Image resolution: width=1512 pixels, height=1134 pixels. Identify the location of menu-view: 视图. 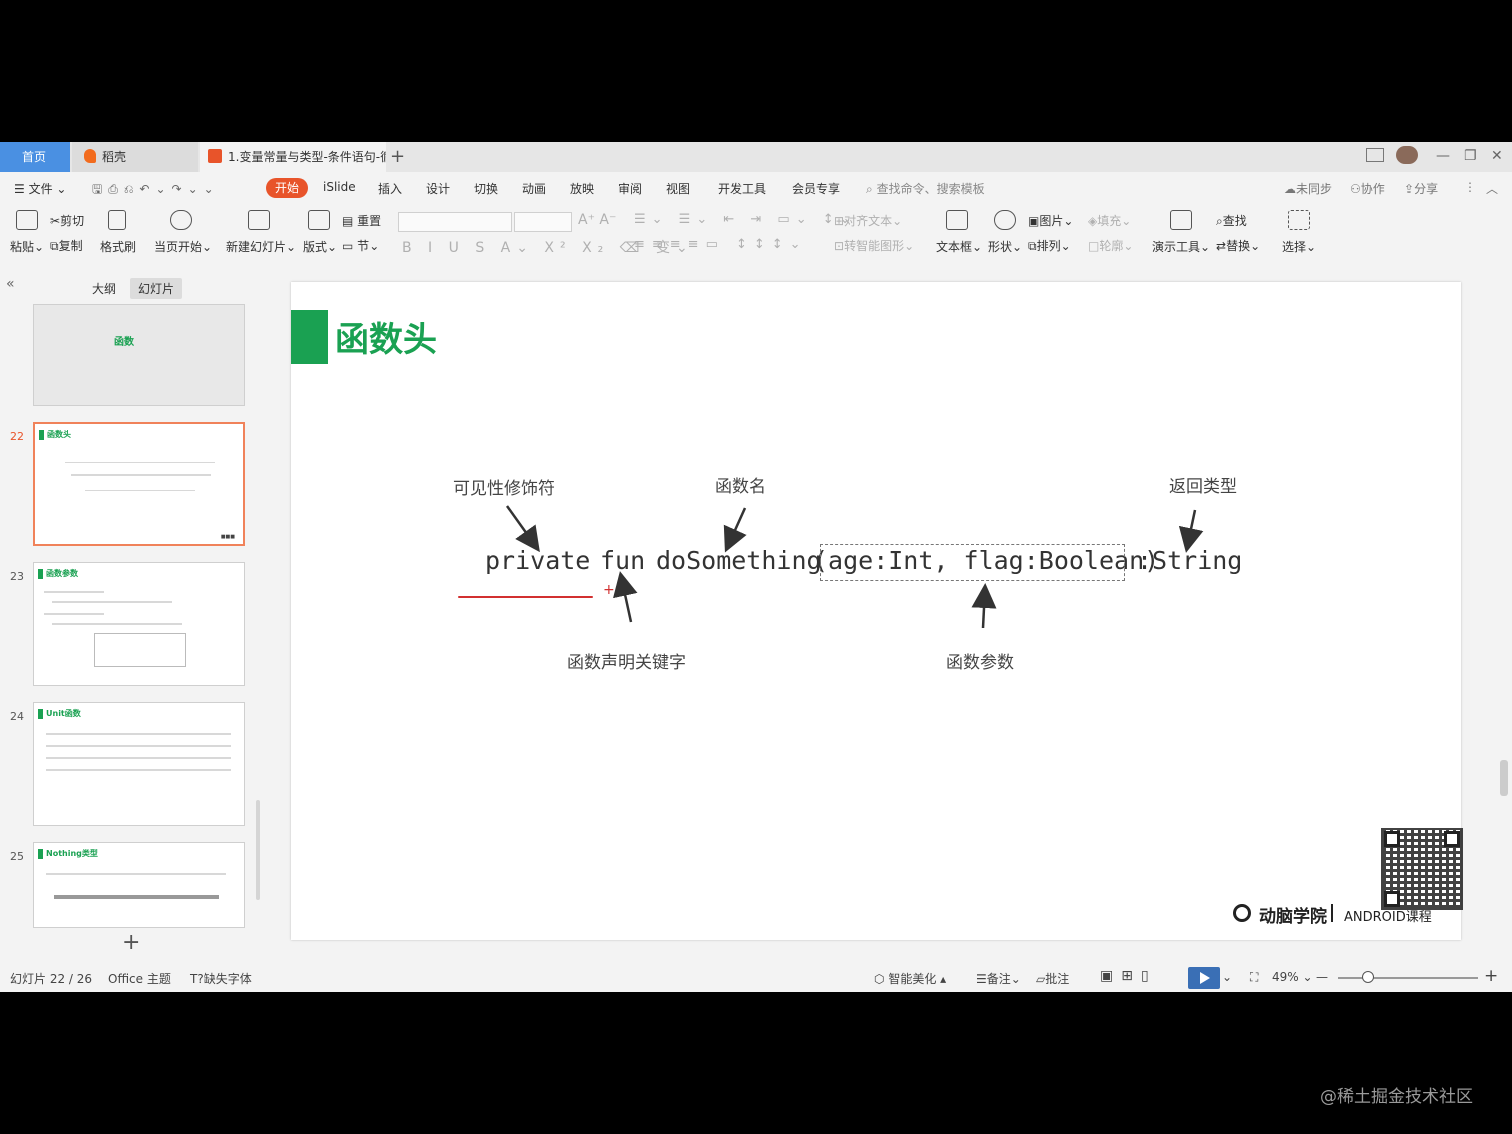
(678, 188).